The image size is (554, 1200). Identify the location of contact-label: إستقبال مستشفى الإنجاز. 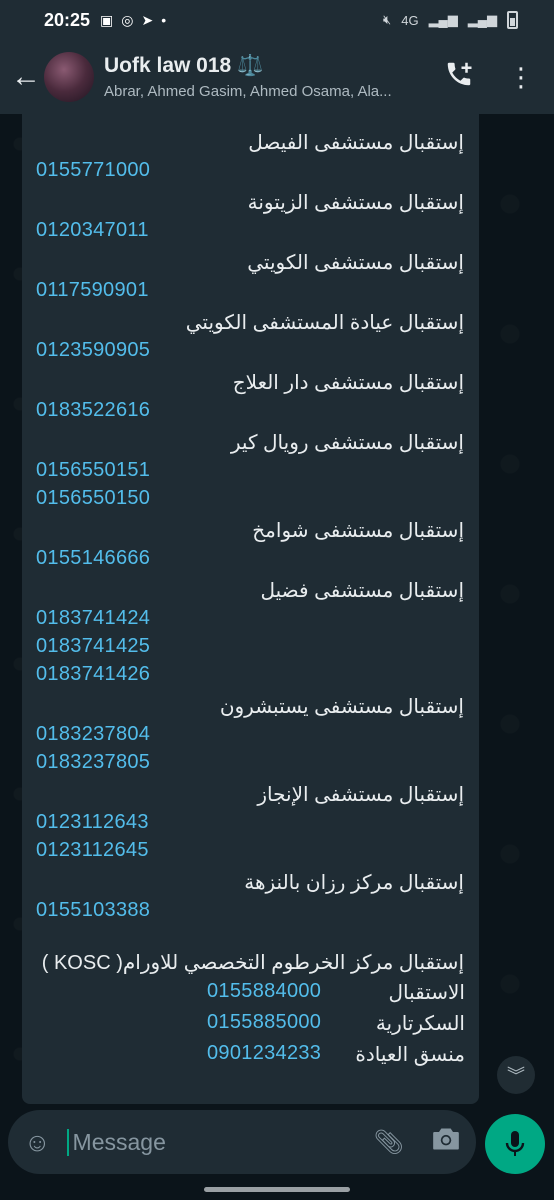
(360, 795).